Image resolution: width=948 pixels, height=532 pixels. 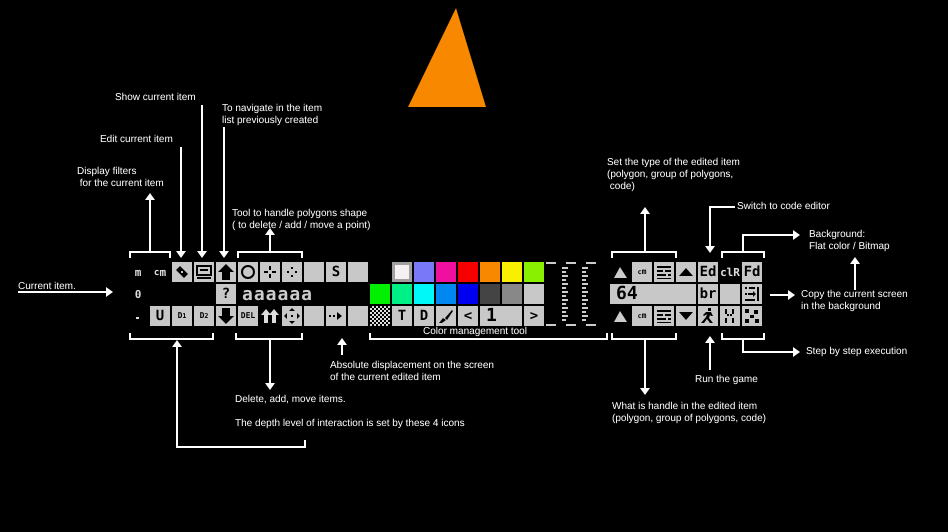 What do you see at coordinates (730, 272) in the screenshot?
I see `item-label: clR` at bounding box center [730, 272].